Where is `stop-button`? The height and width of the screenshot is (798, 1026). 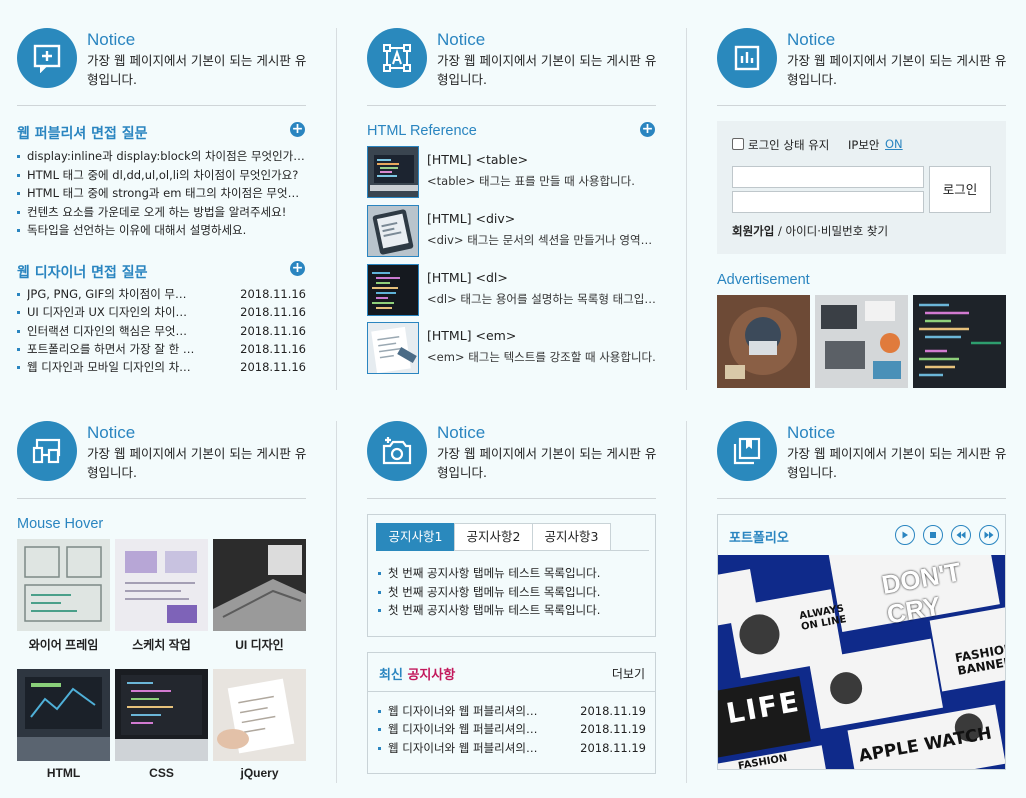 stop-button is located at coordinates (933, 535).